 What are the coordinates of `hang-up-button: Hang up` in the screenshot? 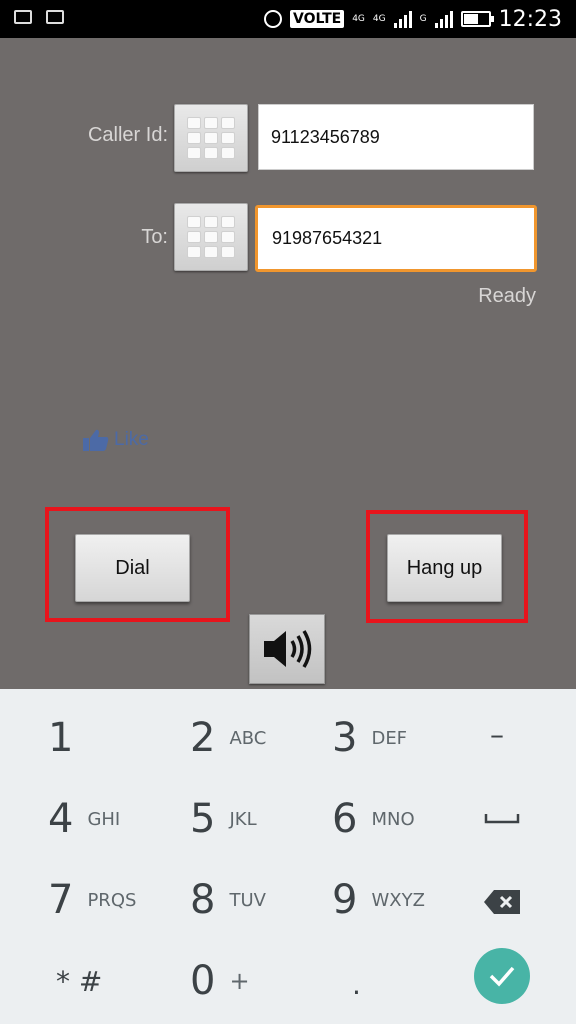 It's located at (444, 568).